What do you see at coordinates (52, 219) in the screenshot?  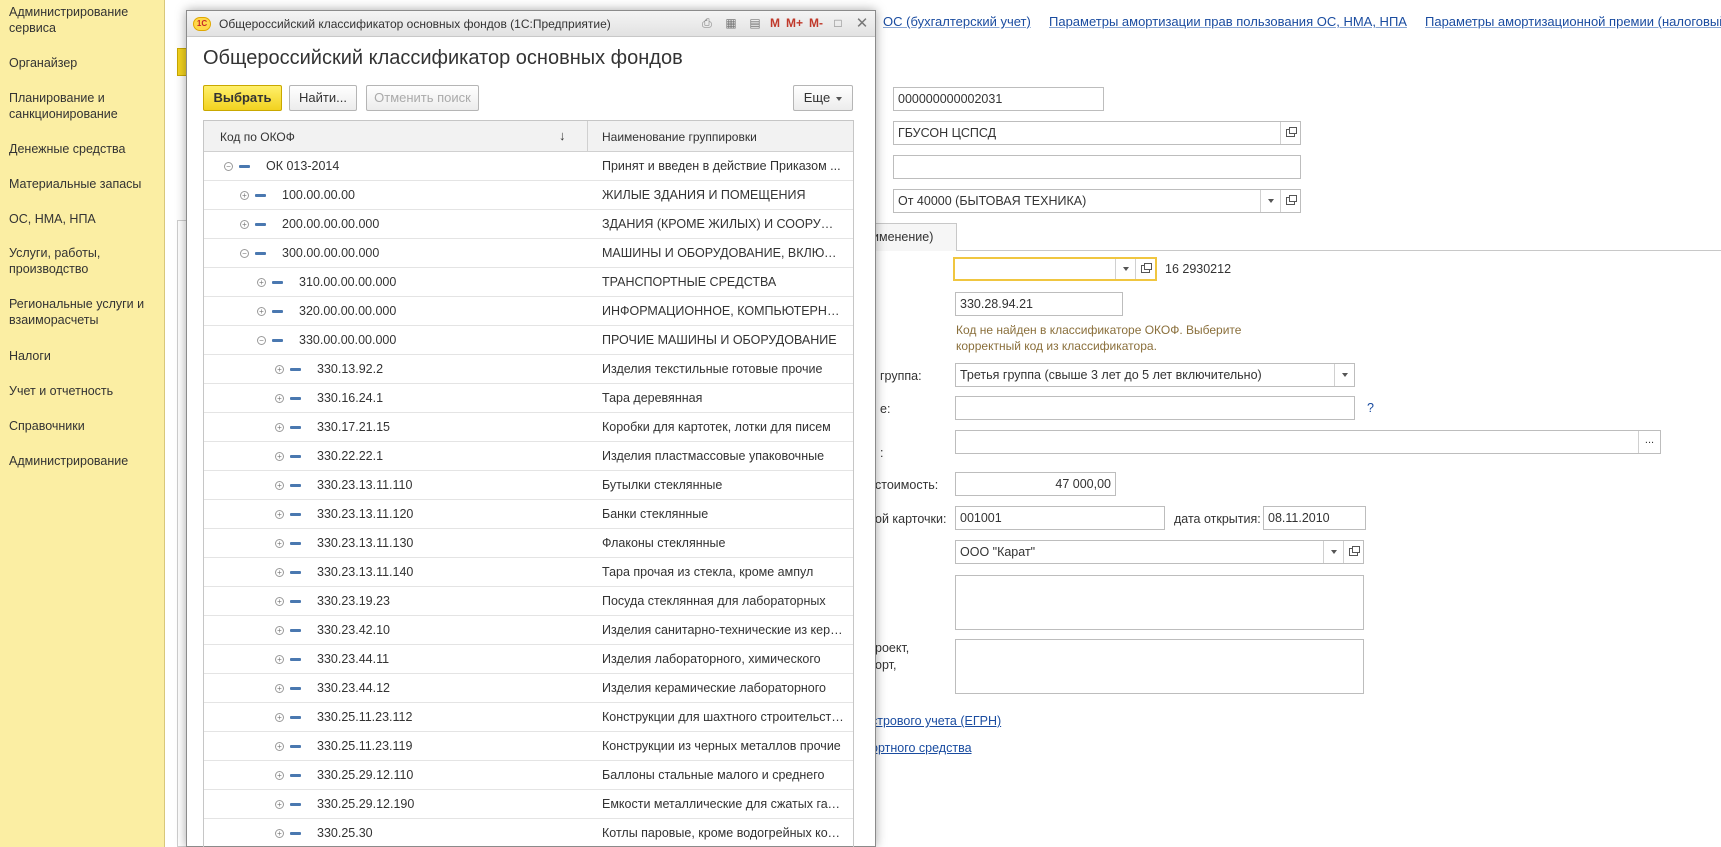 I see `sidebar-item-fixed-assets: ОС, НМА, НПА` at bounding box center [52, 219].